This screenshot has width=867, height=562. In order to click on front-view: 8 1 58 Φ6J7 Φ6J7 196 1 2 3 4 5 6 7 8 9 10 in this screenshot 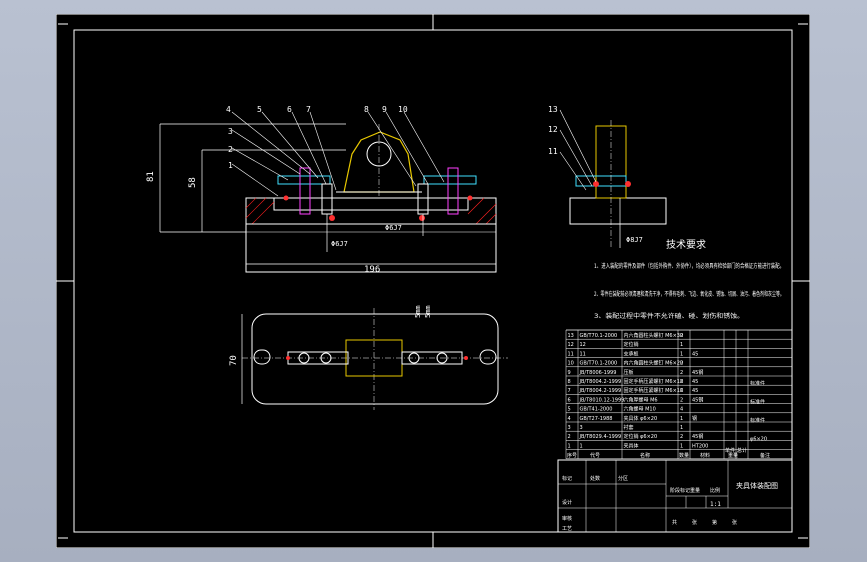, I will do `click(321, 190)`.